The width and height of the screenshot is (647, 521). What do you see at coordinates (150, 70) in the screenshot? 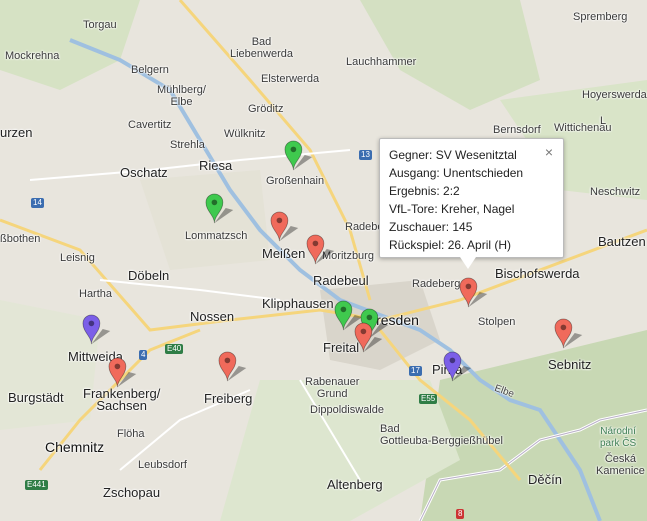
I see `place-belgern: Belgern` at bounding box center [150, 70].